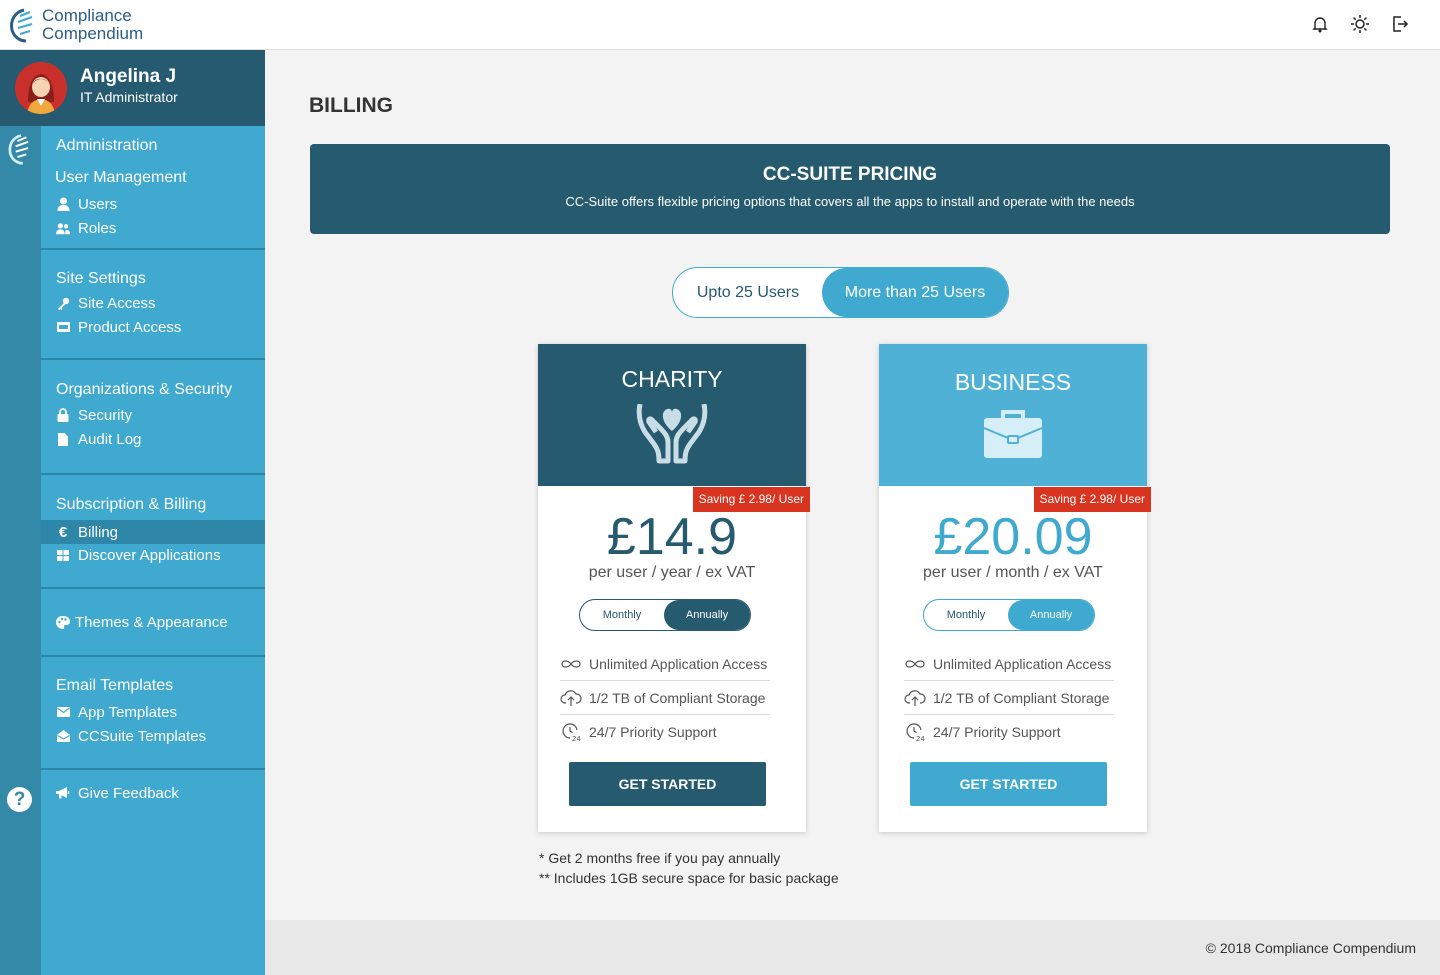  I want to click on profile-role: IT Administrator, so click(129, 97).